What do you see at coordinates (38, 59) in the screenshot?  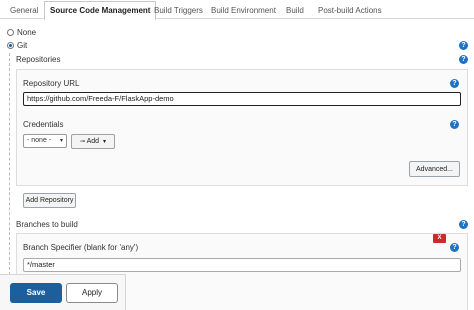 I see `repositories-title: Repositories` at bounding box center [38, 59].